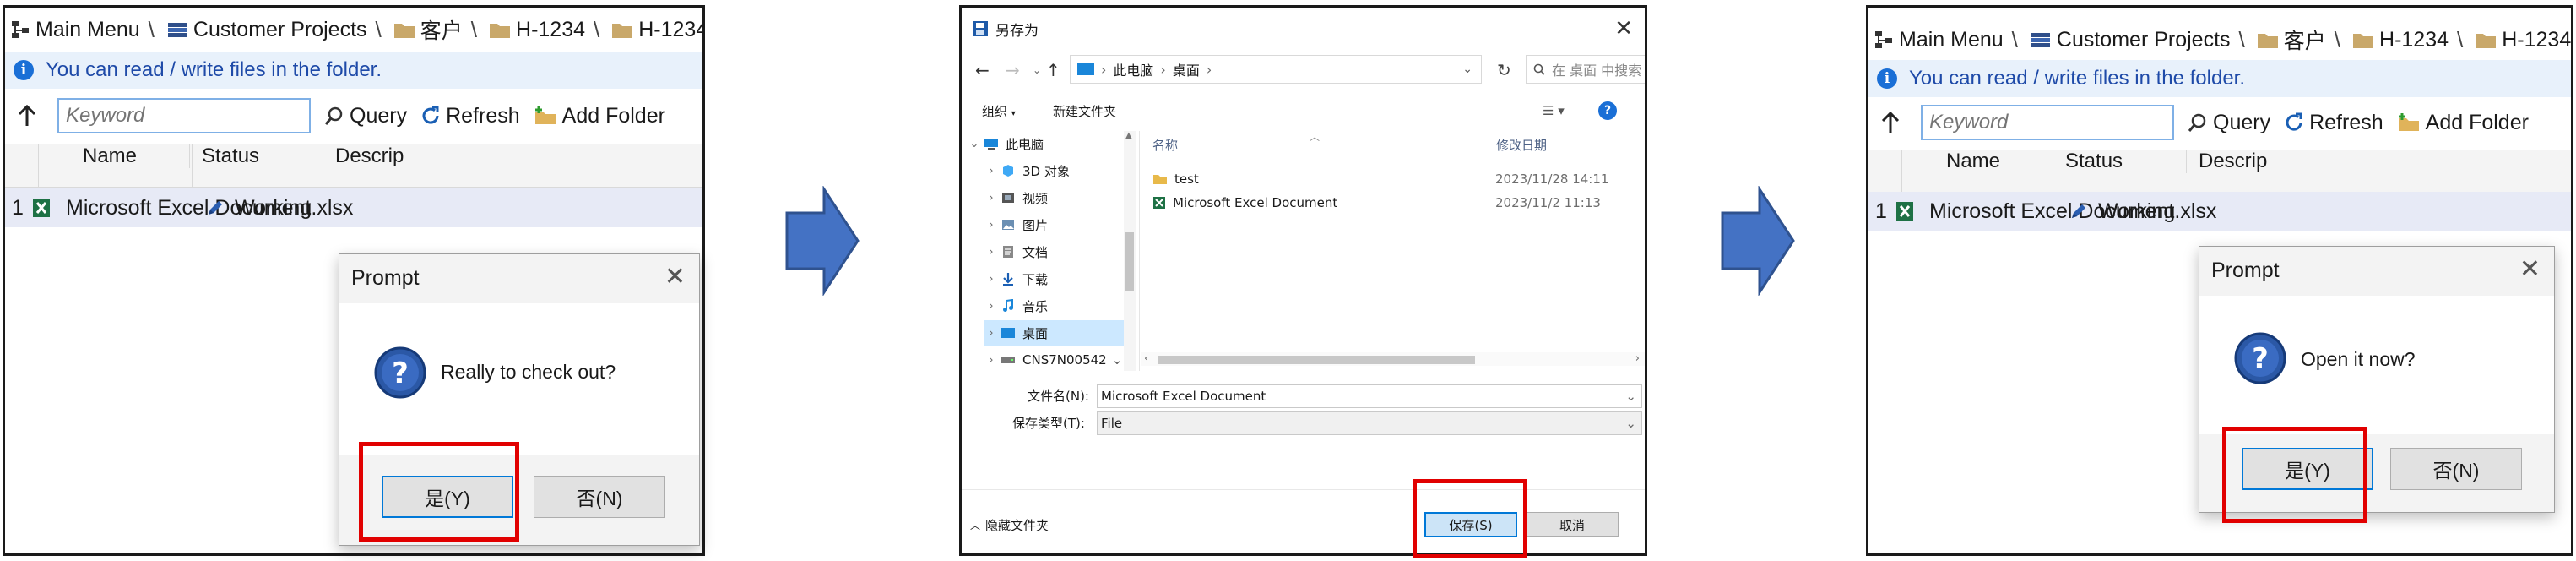 The width and height of the screenshot is (2576, 561). What do you see at coordinates (999, 111) in the screenshot?
I see `organize-menu: 组织 ▾` at bounding box center [999, 111].